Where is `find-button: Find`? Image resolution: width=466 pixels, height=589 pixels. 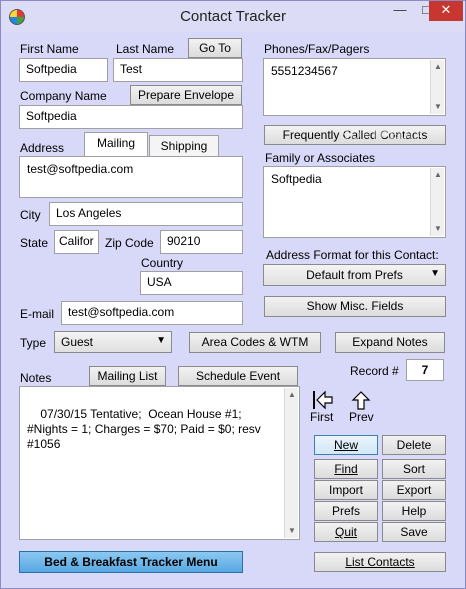 find-button: Find is located at coordinates (346, 469).